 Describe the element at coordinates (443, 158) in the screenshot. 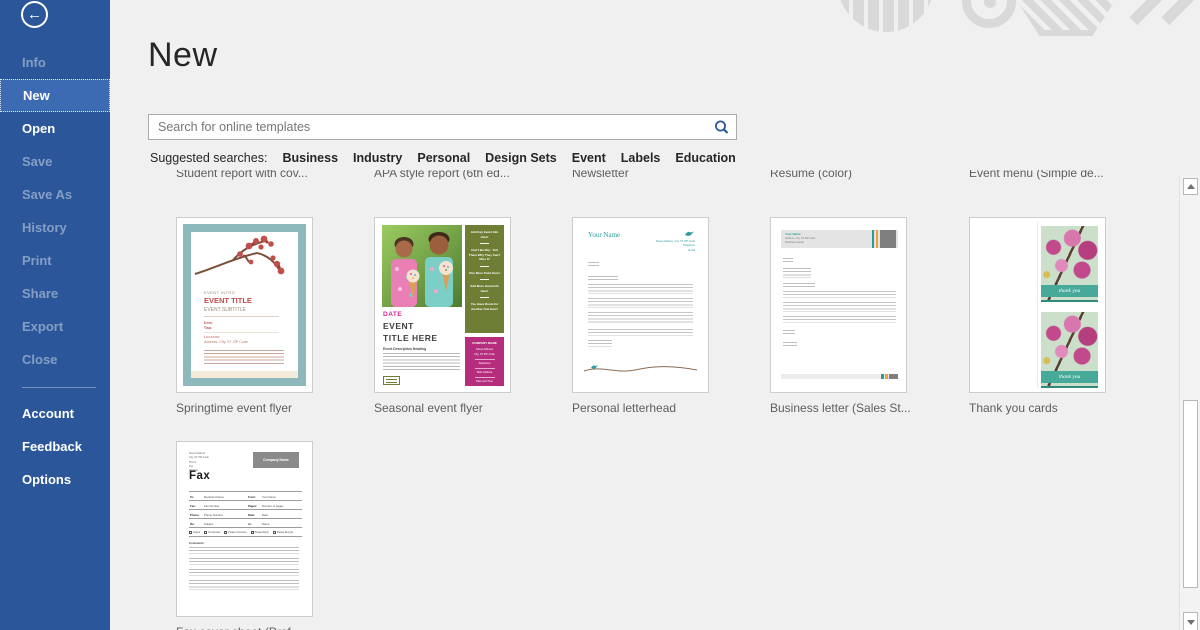

I see `suggested-term-personal: Personal` at that location.